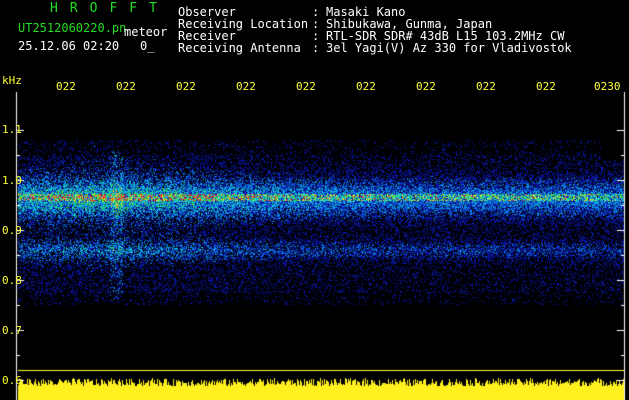  I want to click on datetime-label: 25.12.06 02:20, so click(69, 46).